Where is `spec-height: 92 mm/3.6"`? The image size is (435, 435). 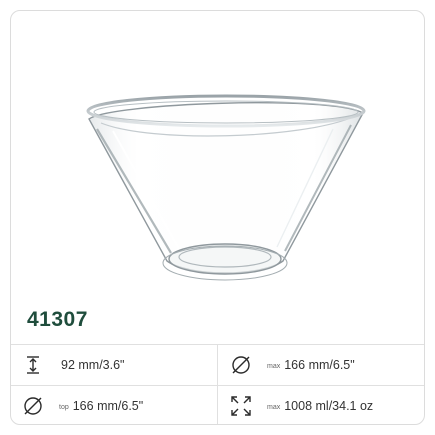 spec-height: 92 mm/3.6" is located at coordinates (73, 365).